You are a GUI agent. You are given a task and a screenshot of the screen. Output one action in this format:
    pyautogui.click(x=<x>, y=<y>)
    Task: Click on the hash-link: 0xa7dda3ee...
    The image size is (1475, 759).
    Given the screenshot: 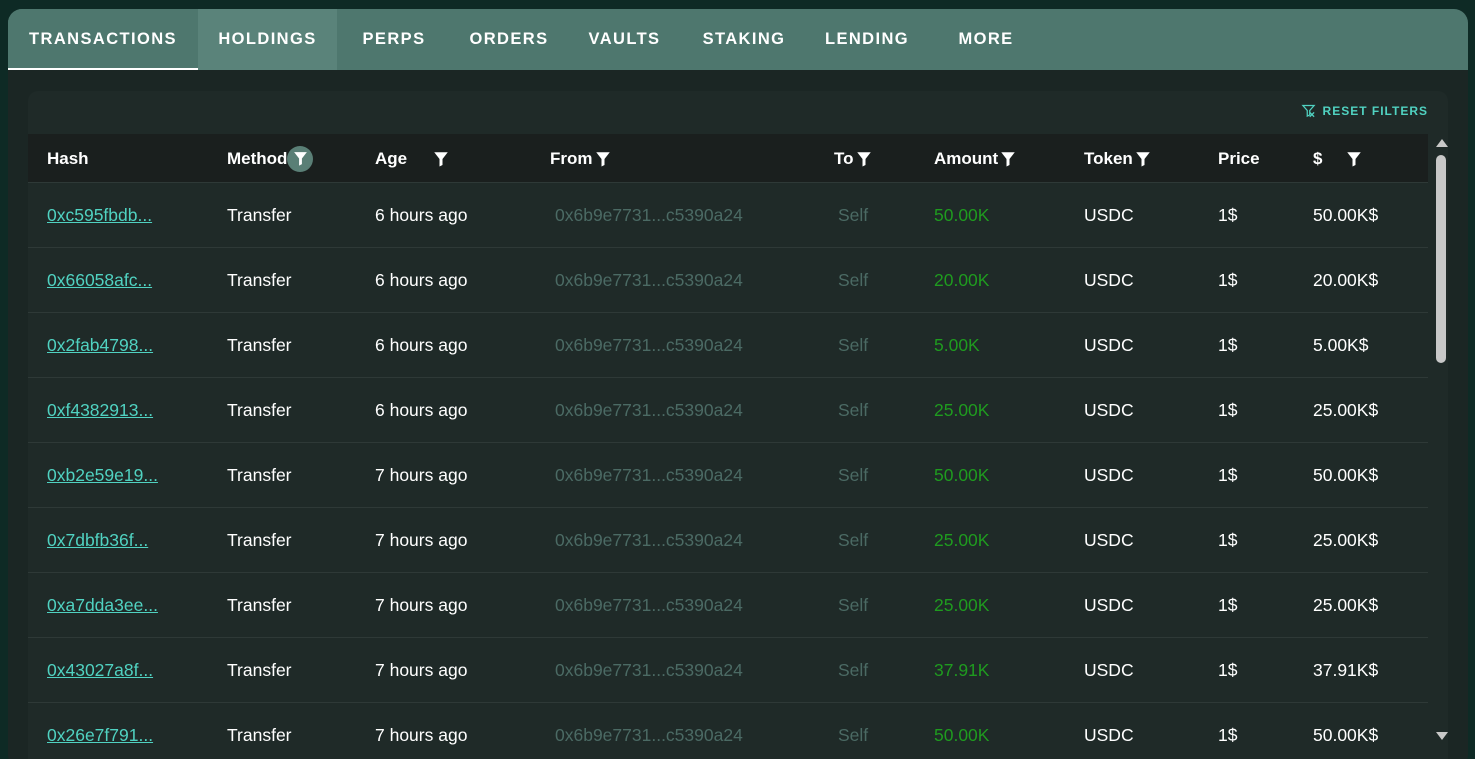 What is the action you would take?
    pyautogui.click(x=102, y=605)
    